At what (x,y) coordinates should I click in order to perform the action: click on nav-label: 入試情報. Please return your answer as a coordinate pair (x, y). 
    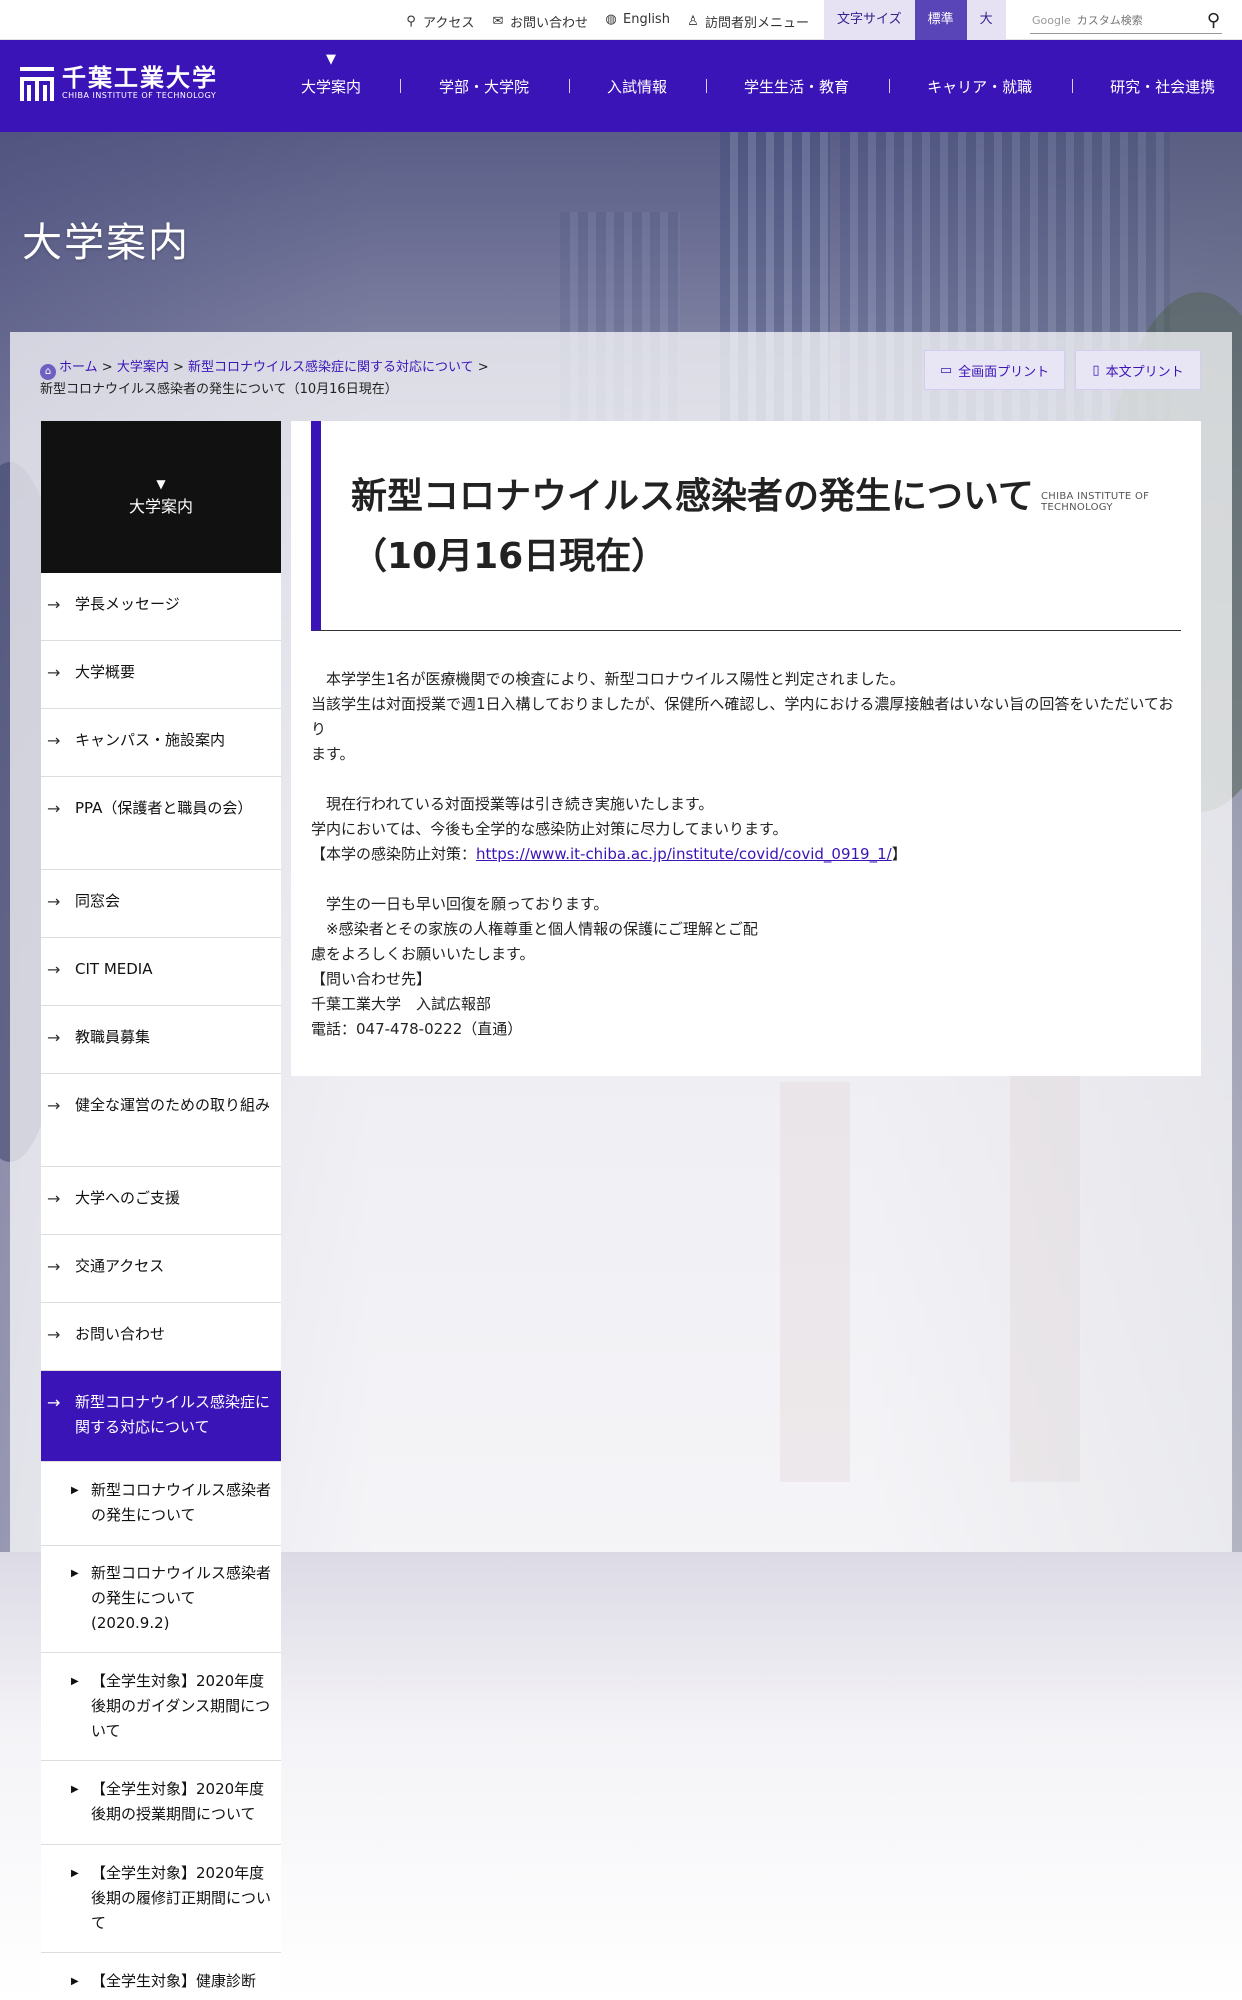
    Looking at the image, I should click on (637, 86).